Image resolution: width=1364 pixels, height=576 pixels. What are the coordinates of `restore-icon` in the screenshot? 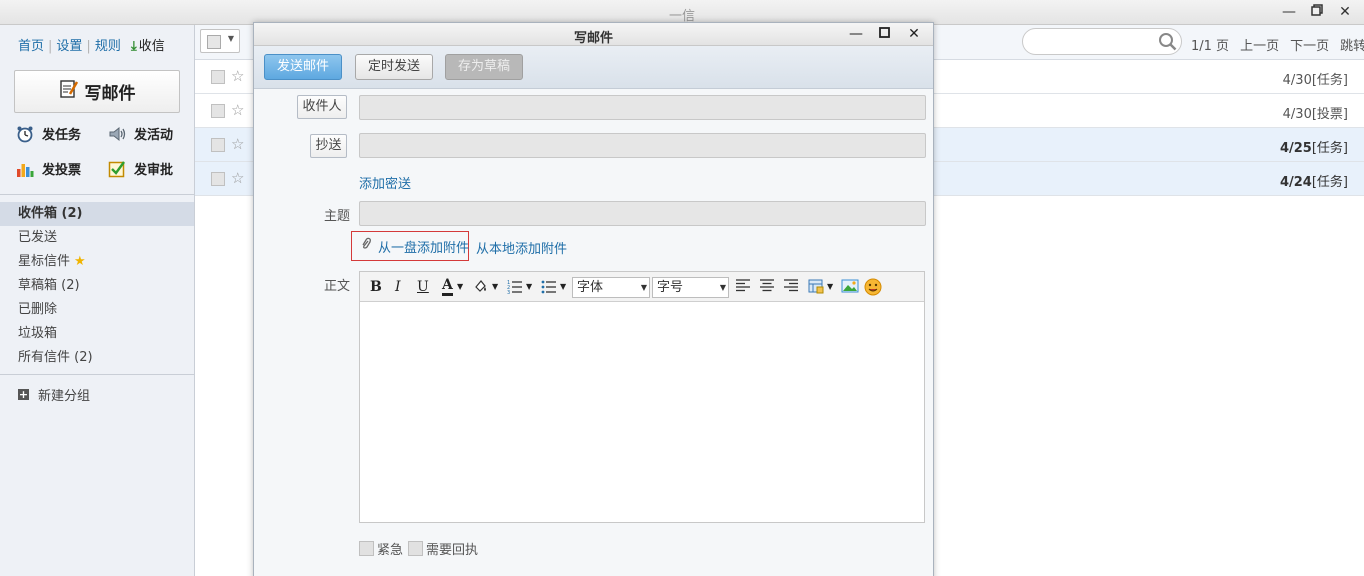 It's located at (1317, 12).